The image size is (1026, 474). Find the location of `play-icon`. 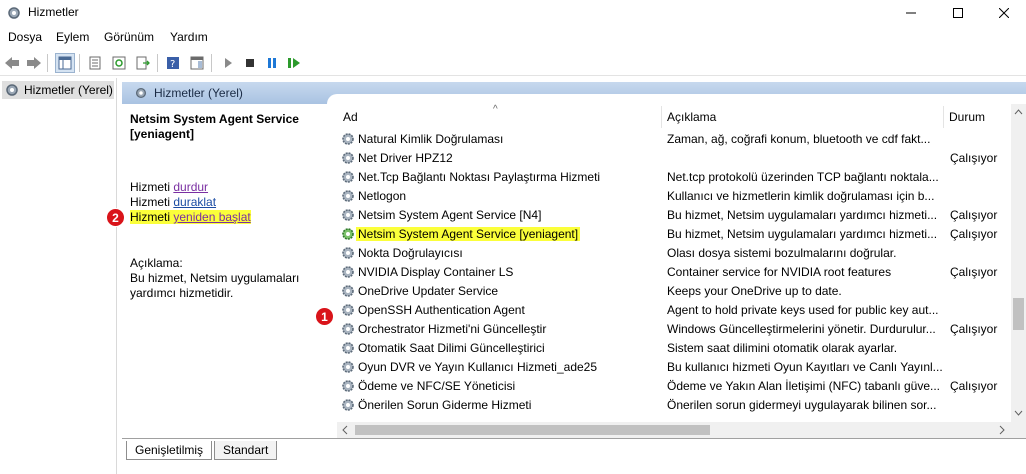

play-icon is located at coordinates (228, 63).